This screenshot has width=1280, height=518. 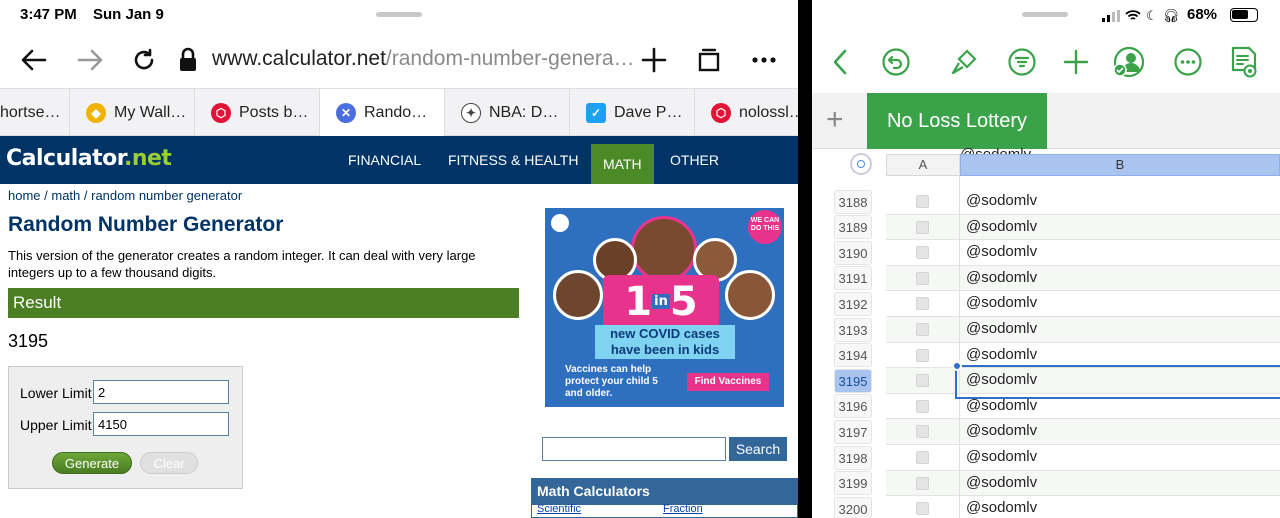 I want to click on nav-fitness-health: FITNESS & HEALTH, so click(x=513, y=160).